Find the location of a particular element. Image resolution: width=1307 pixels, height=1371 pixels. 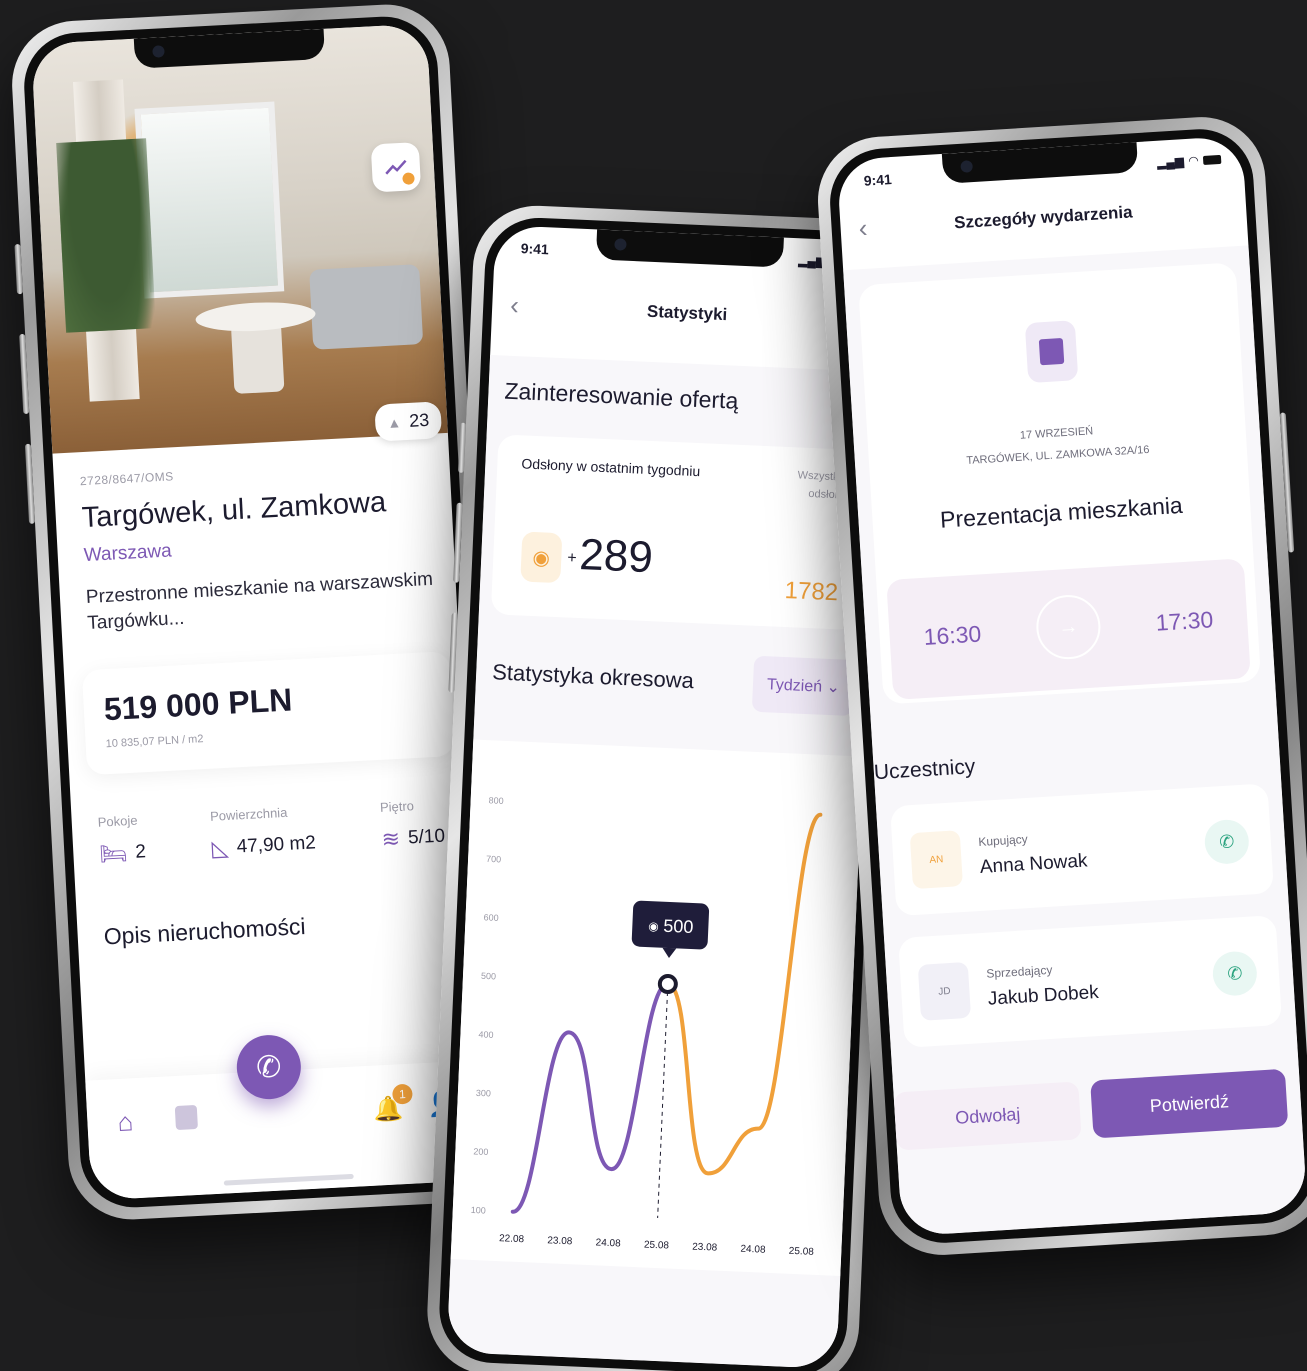

participant-role: Sprzedający is located at coordinates (1019, 971).